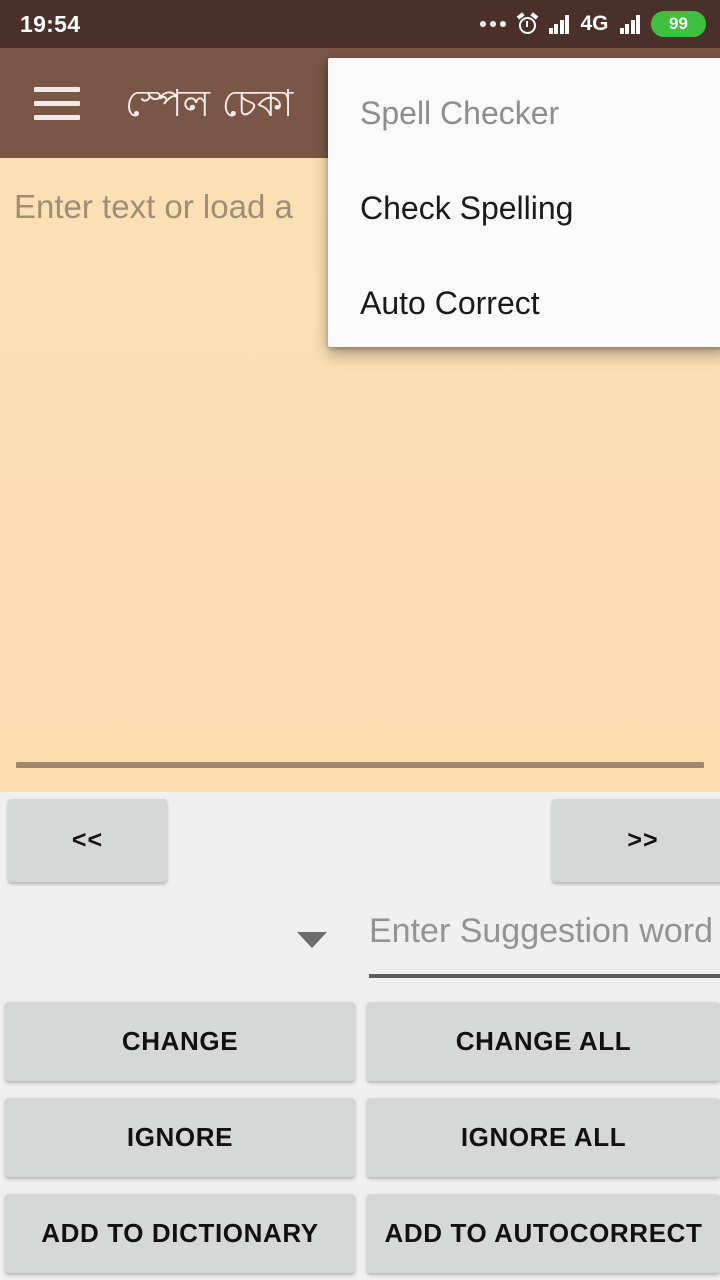 This screenshot has height=1280, width=720. Describe the element at coordinates (360, 841) in the screenshot. I see `word-navigation-row: << >>` at that location.